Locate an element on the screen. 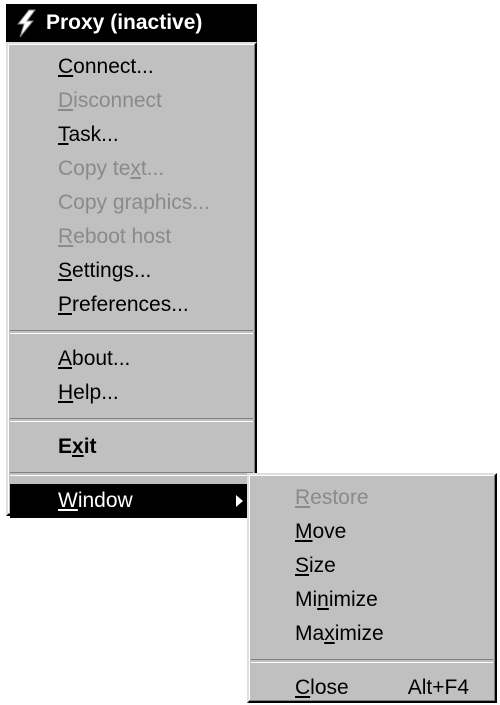  submenu-item-minimize: Minimize is located at coordinates (372, 600).